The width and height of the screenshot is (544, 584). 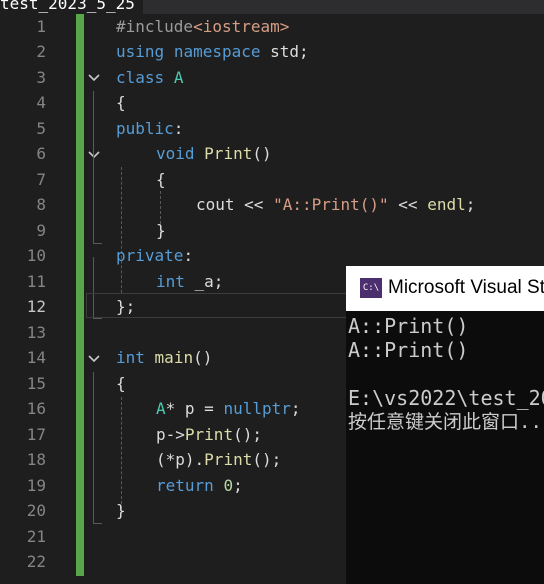 I want to click on brace: };, so click(x=126, y=306).